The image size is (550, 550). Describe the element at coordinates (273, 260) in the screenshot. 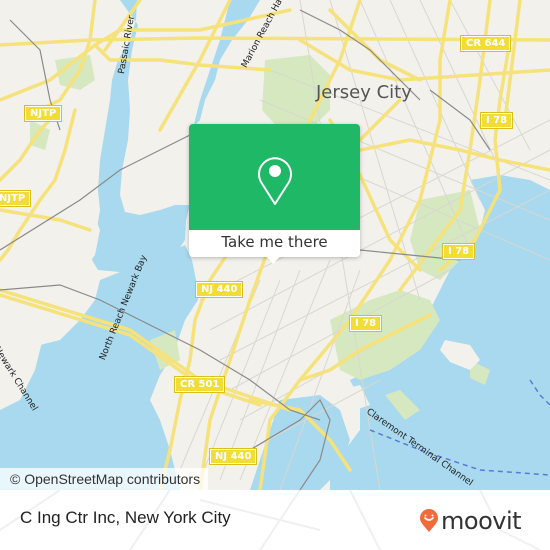

I see `popup-pointer` at that location.